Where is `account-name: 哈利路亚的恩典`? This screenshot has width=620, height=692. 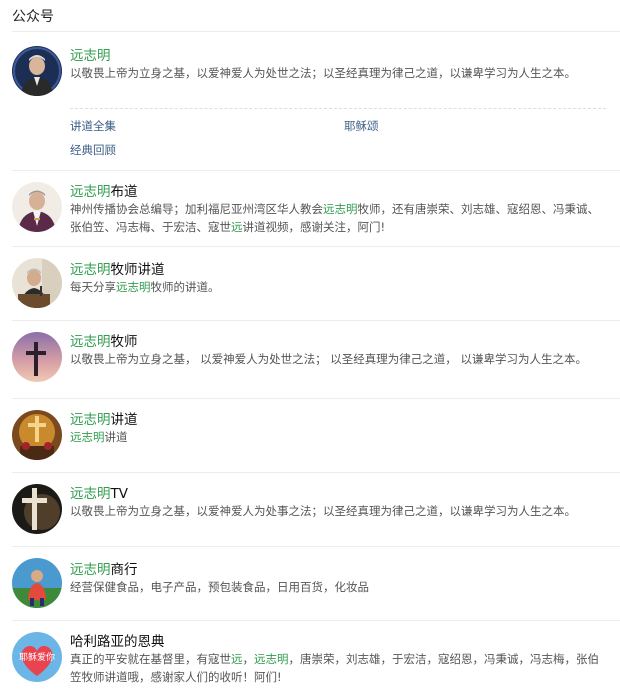
account-name: 哈利路亚的恩典 is located at coordinates (117, 642).